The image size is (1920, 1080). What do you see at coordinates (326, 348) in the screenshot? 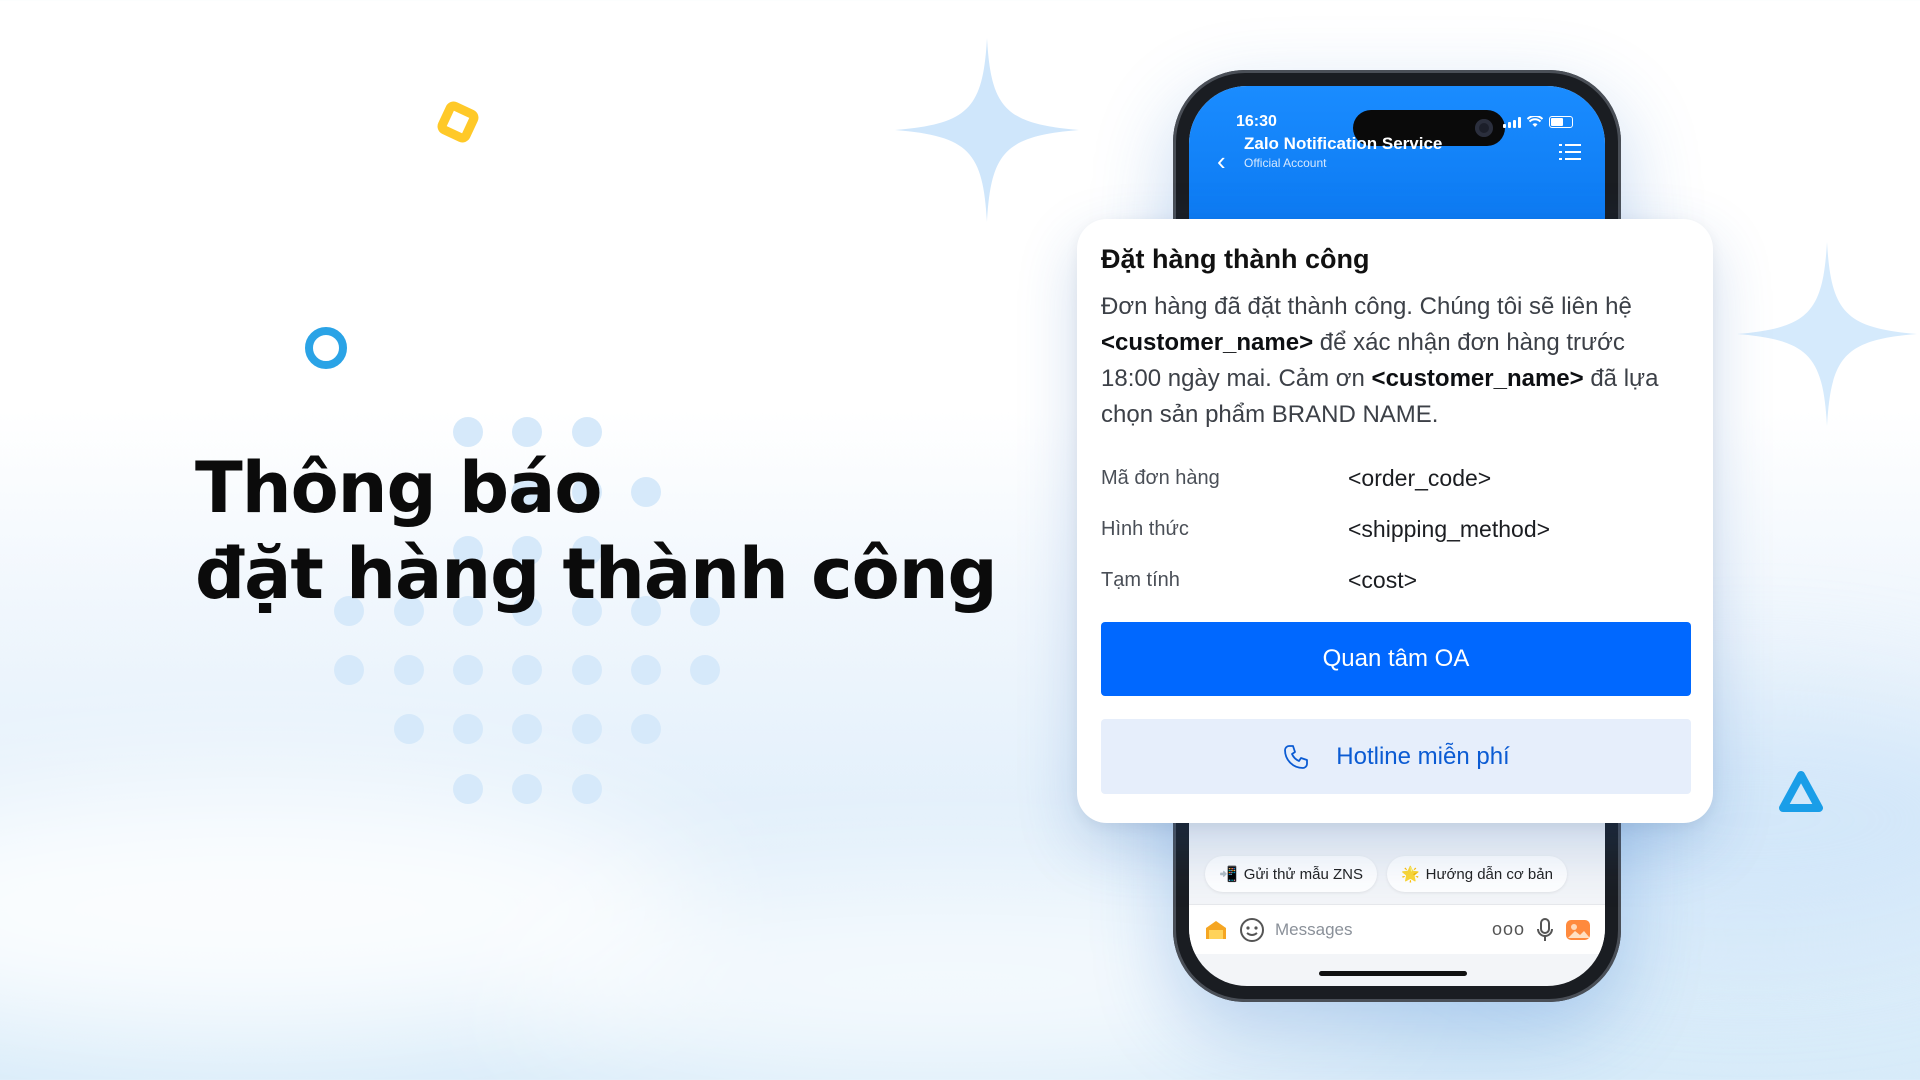
I see `blue-ring-icon` at bounding box center [326, 348].